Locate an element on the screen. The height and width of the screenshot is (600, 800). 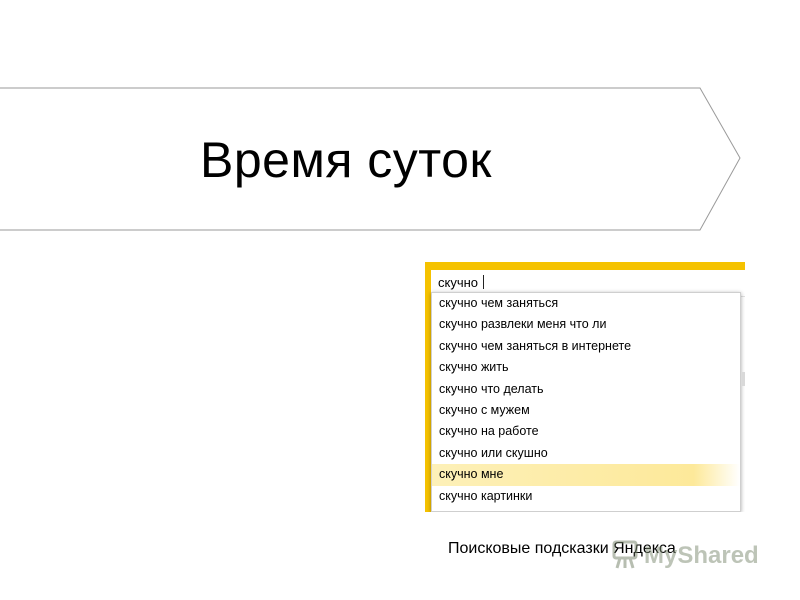
suggestion-item: скучно жить is located at coordinates (586, 367).